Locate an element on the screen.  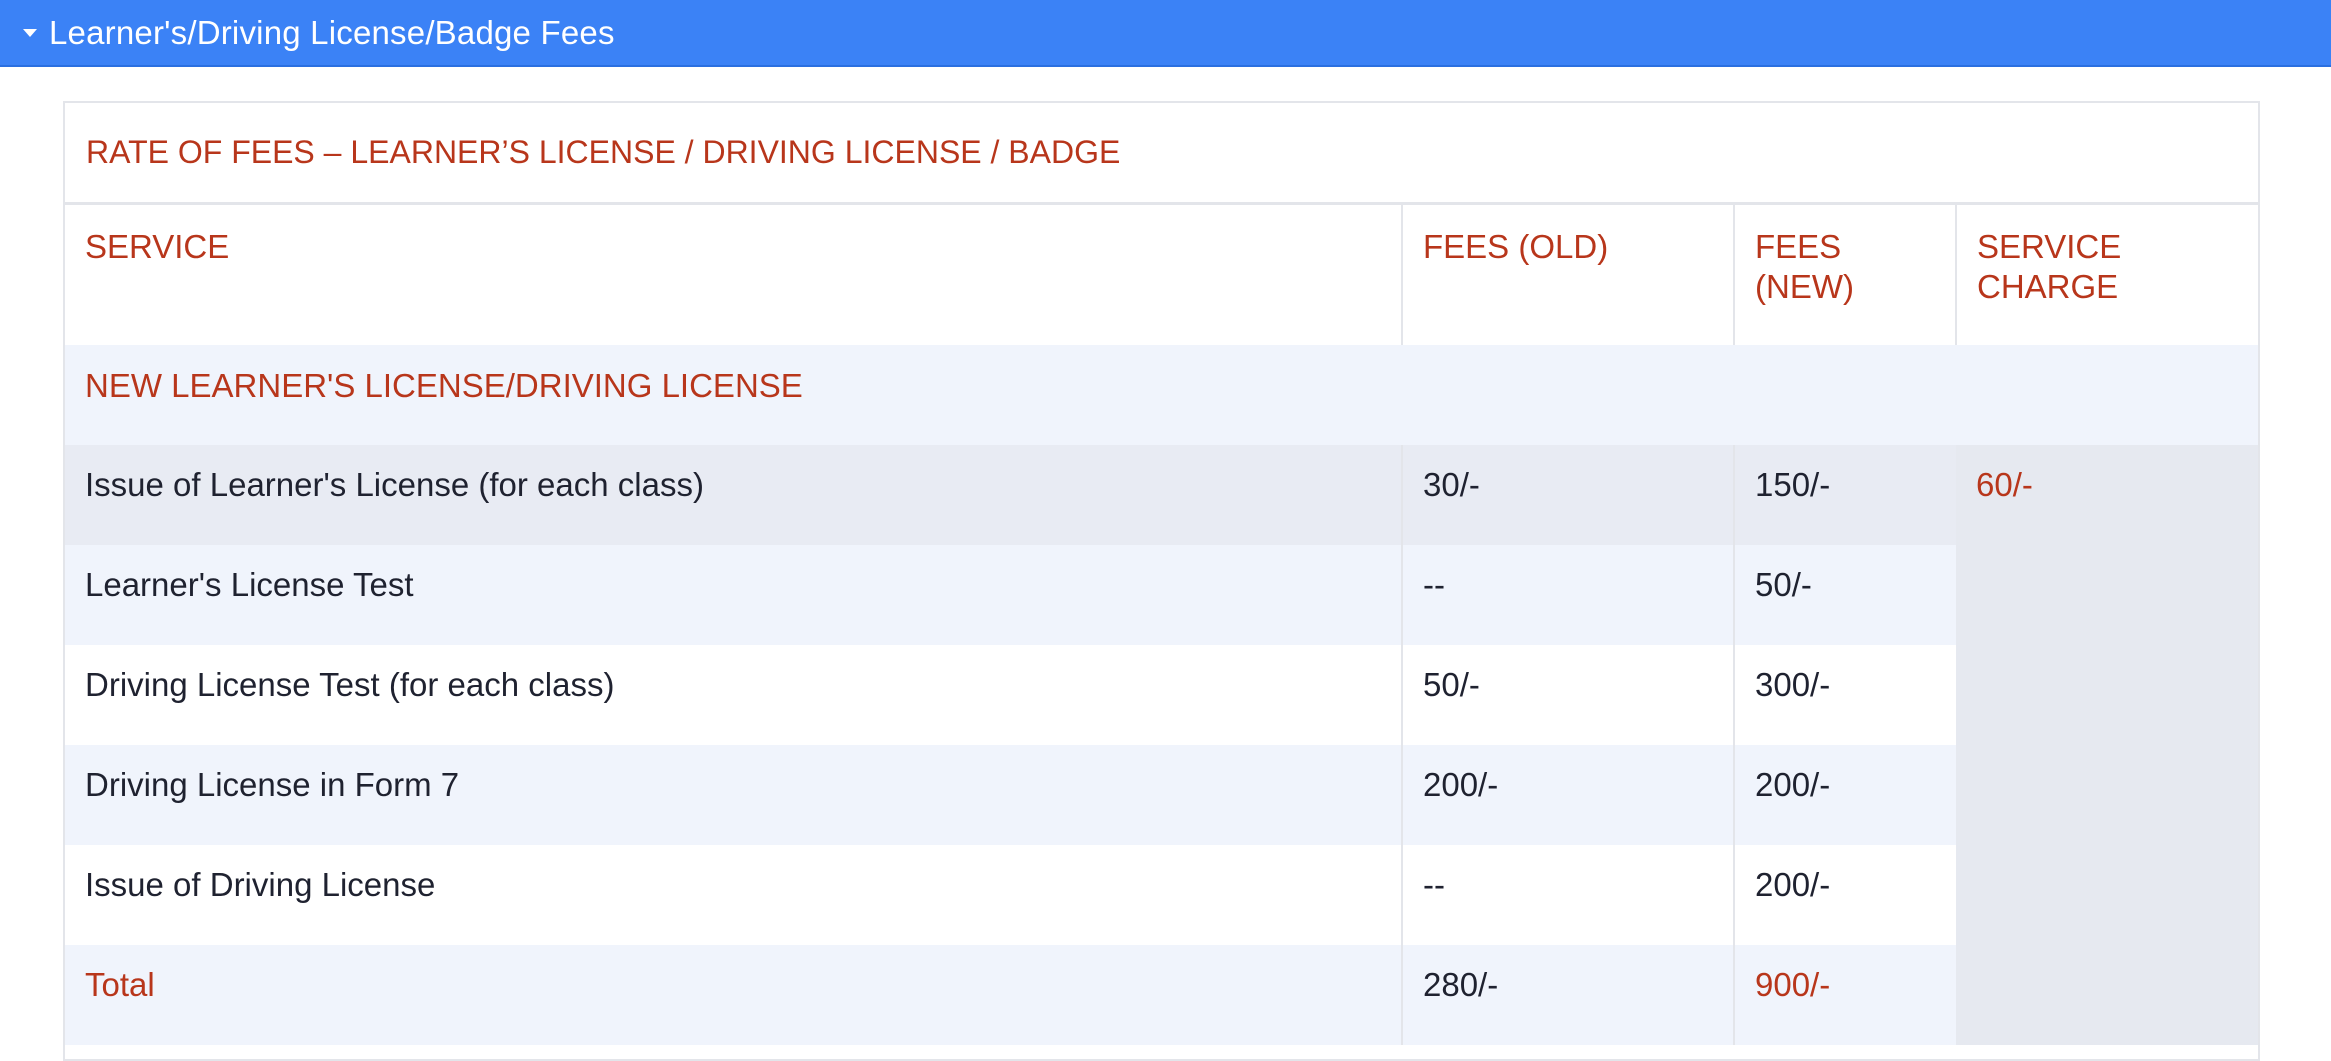
total-row: Total 280/- 900/- is located at coordinates (1161, 995).